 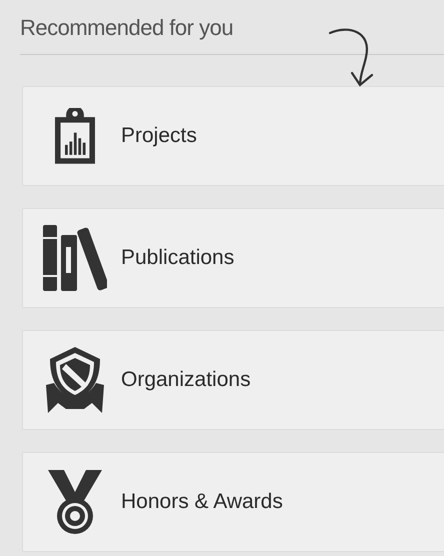 What do you see at coordinates (186, 380) in the screenshot?
I see `card-label: Organizations` at bounding box center [186, 380].